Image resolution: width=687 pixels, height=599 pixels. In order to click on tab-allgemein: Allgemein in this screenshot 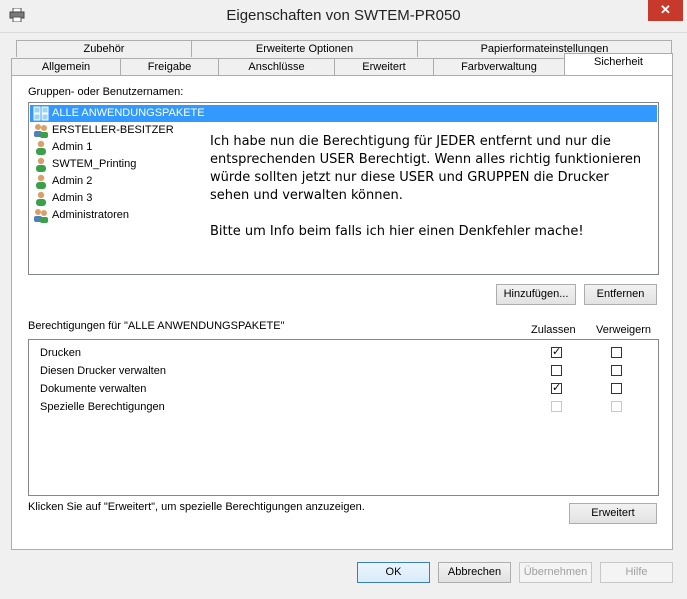, I will do `click(66, 66)`.